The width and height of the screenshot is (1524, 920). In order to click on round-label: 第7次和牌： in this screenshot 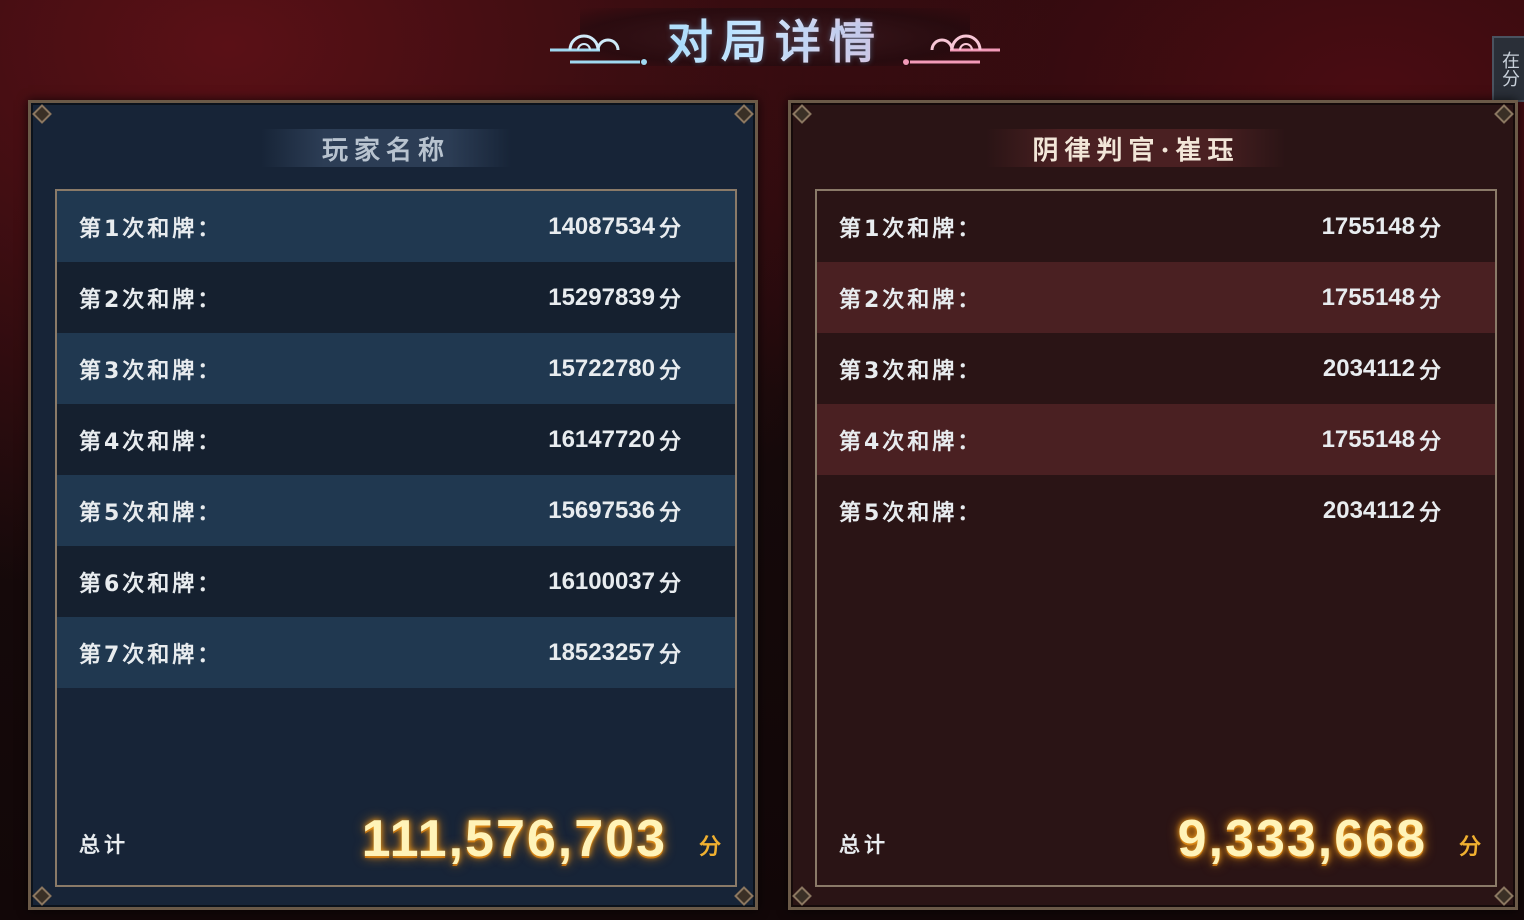, I will do `click(151, 655)`.